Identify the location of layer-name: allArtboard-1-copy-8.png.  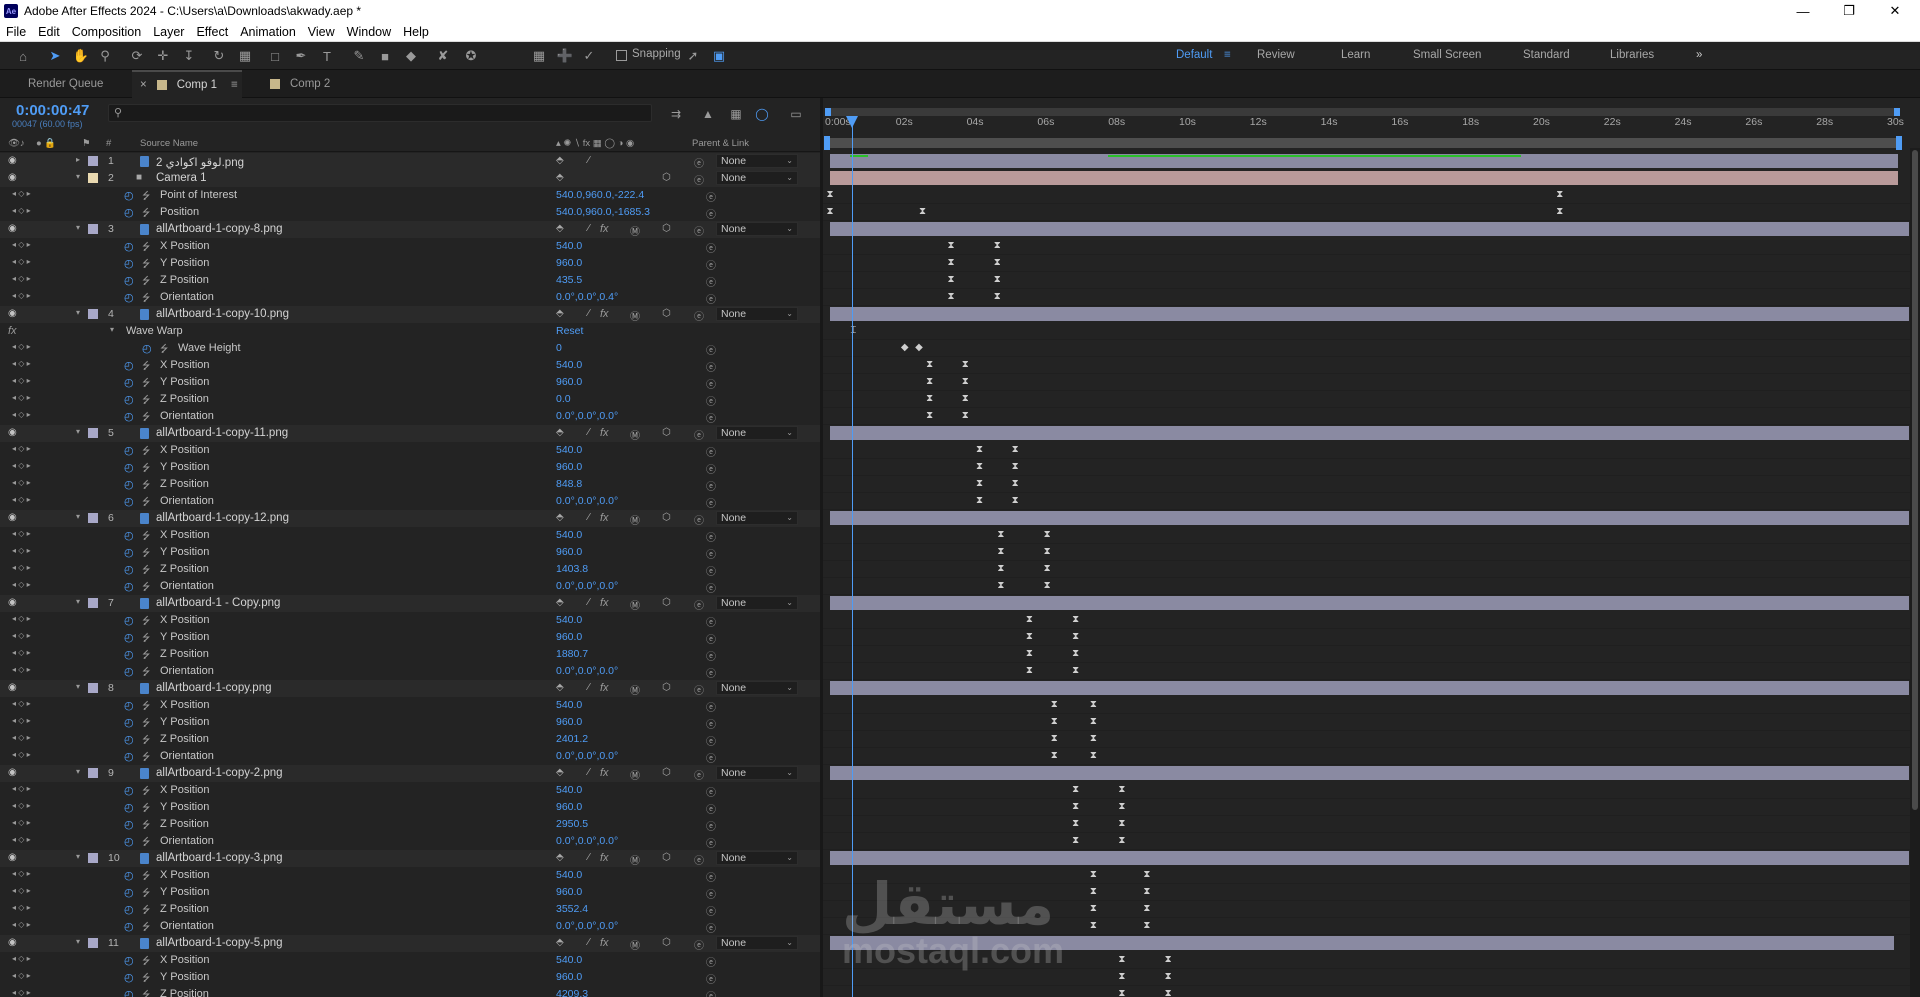
(219, 229).